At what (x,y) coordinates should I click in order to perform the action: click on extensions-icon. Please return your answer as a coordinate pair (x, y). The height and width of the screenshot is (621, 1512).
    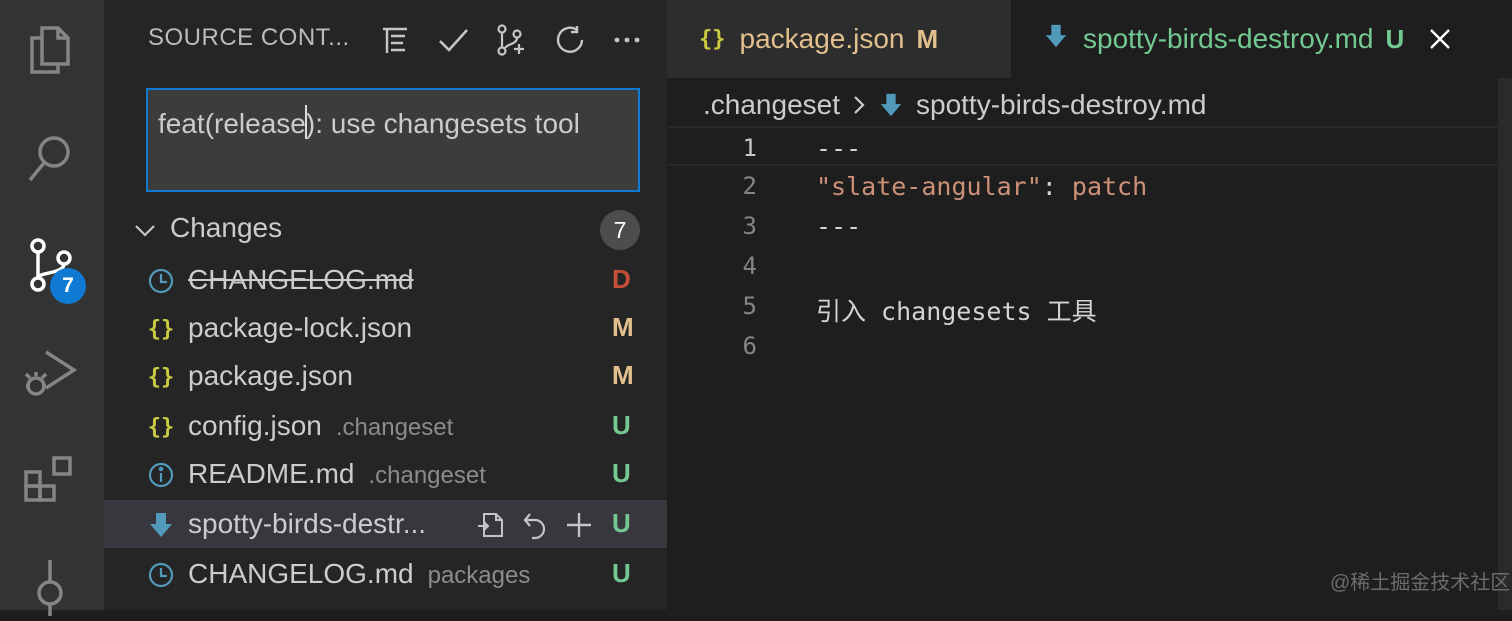
    Looking at the image, I should click on (50, 480).